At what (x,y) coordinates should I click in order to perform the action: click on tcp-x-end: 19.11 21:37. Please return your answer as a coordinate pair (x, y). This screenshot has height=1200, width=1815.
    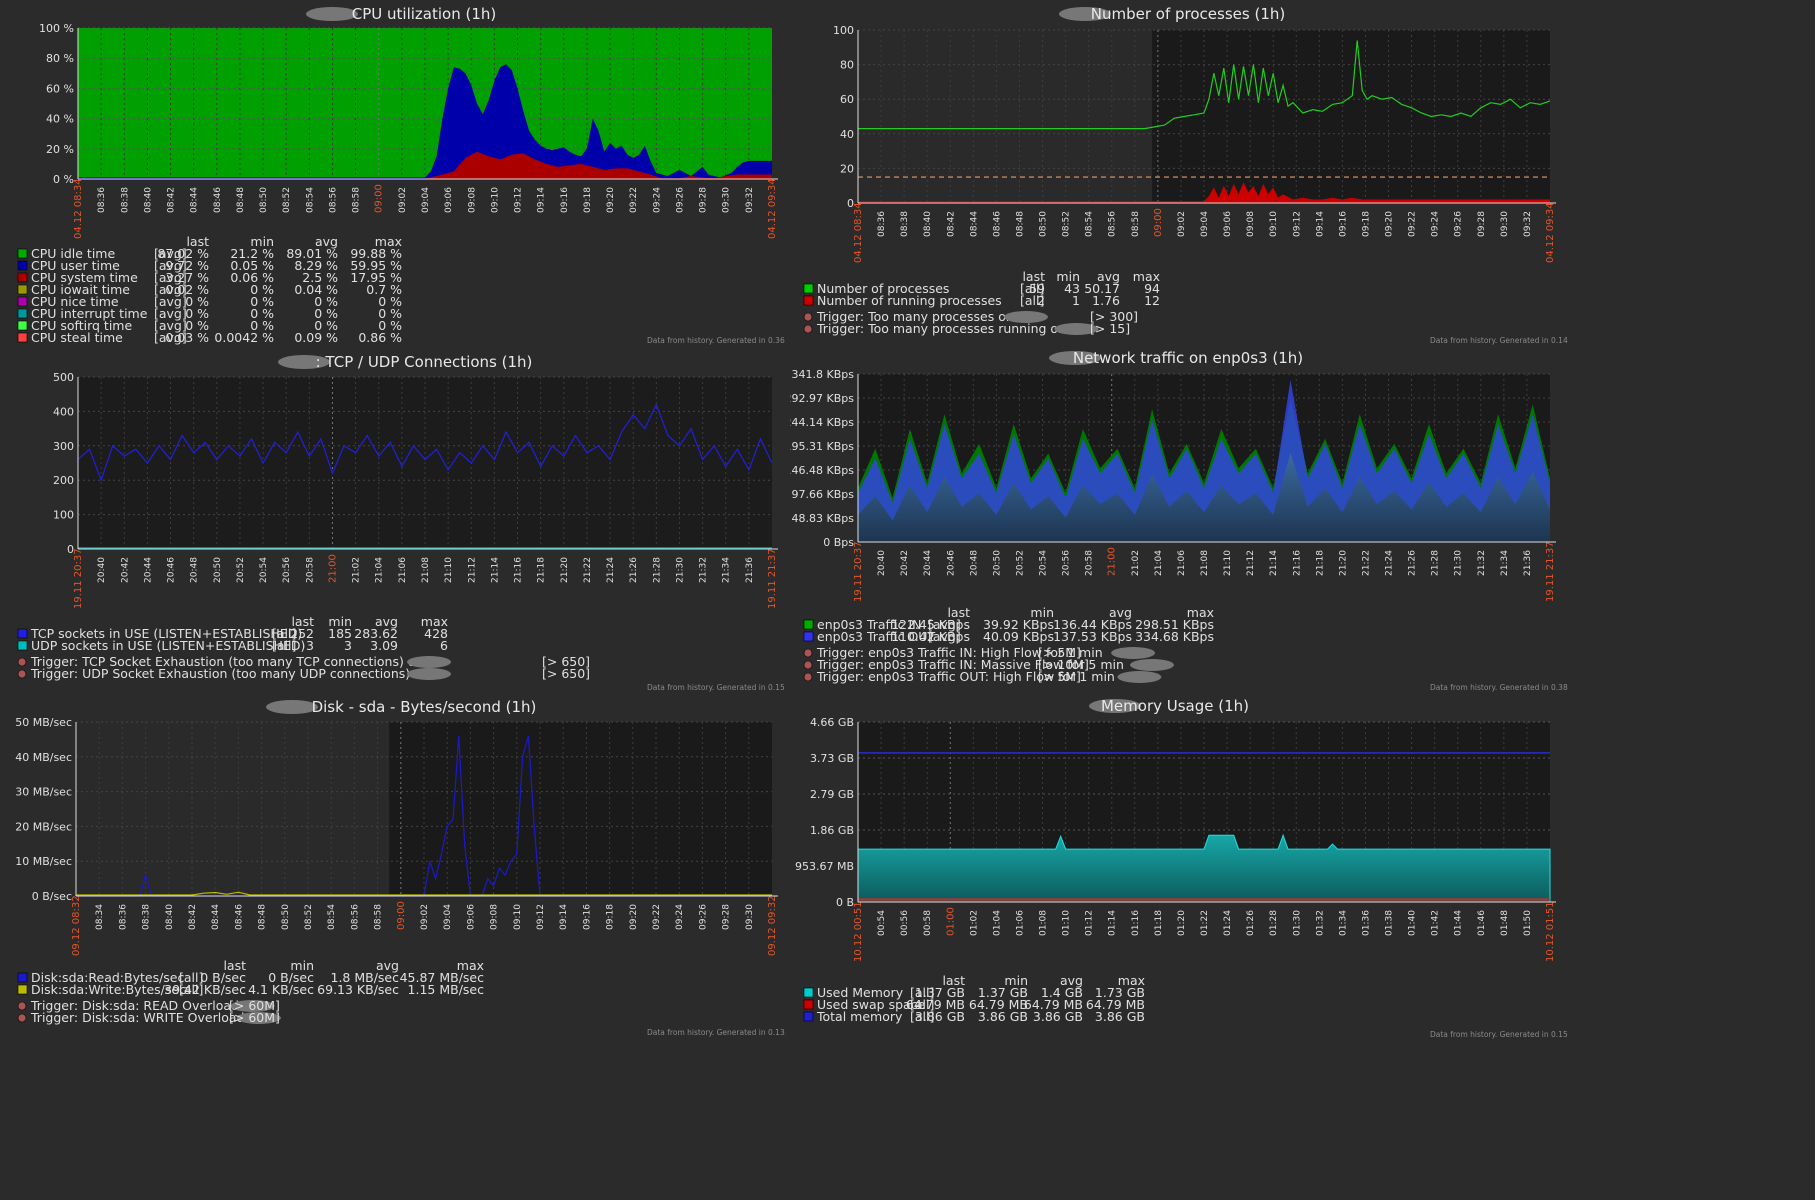
    Looking at the image, I should click on (772, 578).